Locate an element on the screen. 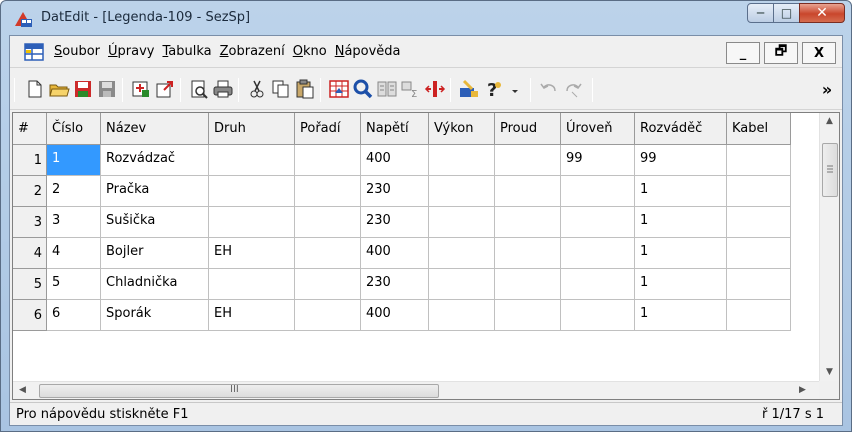 This screenshot has width=852, height=432. maximize-button: □ is located at coordinates (786, 13).